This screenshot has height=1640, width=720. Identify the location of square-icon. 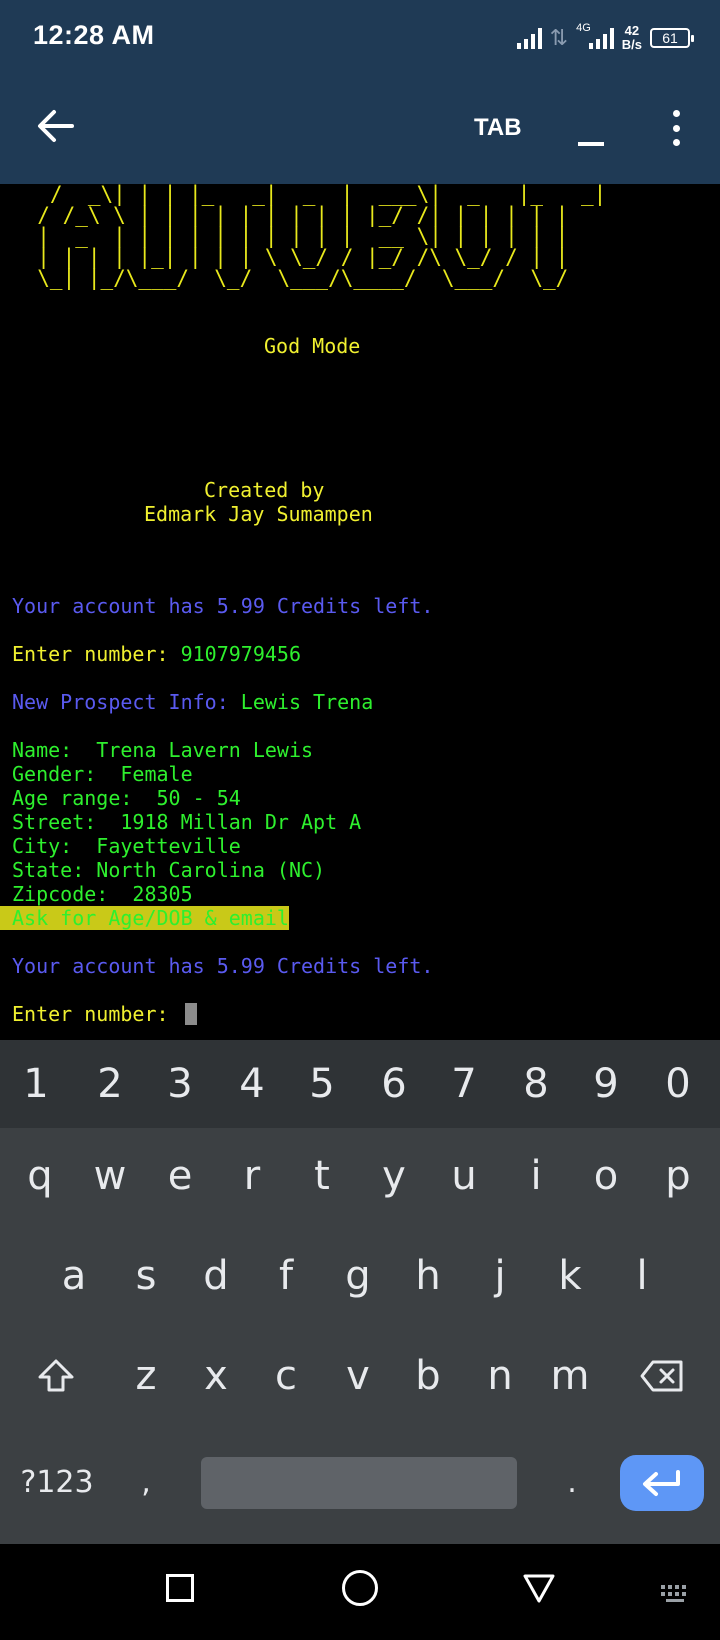
(180, 1588).